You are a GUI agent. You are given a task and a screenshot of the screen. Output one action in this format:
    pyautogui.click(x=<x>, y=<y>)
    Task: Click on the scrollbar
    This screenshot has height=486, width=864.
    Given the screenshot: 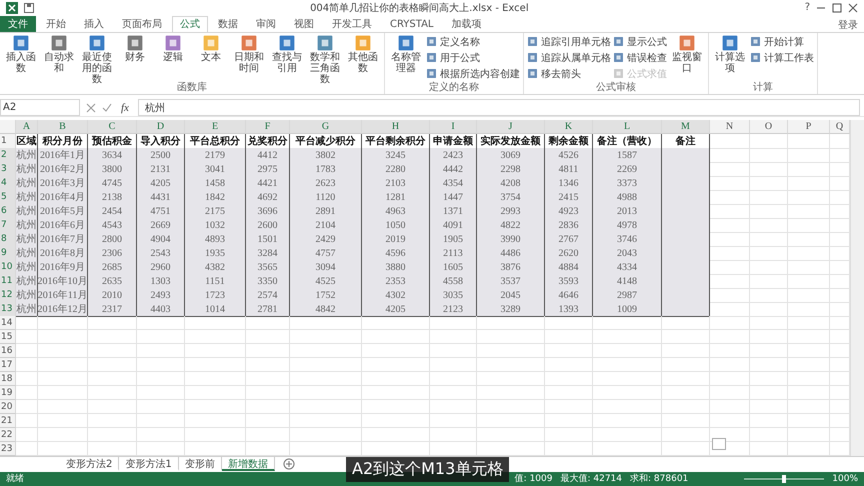 What is the action you would take?
    pyautogui.click(x=857, y=288)
    